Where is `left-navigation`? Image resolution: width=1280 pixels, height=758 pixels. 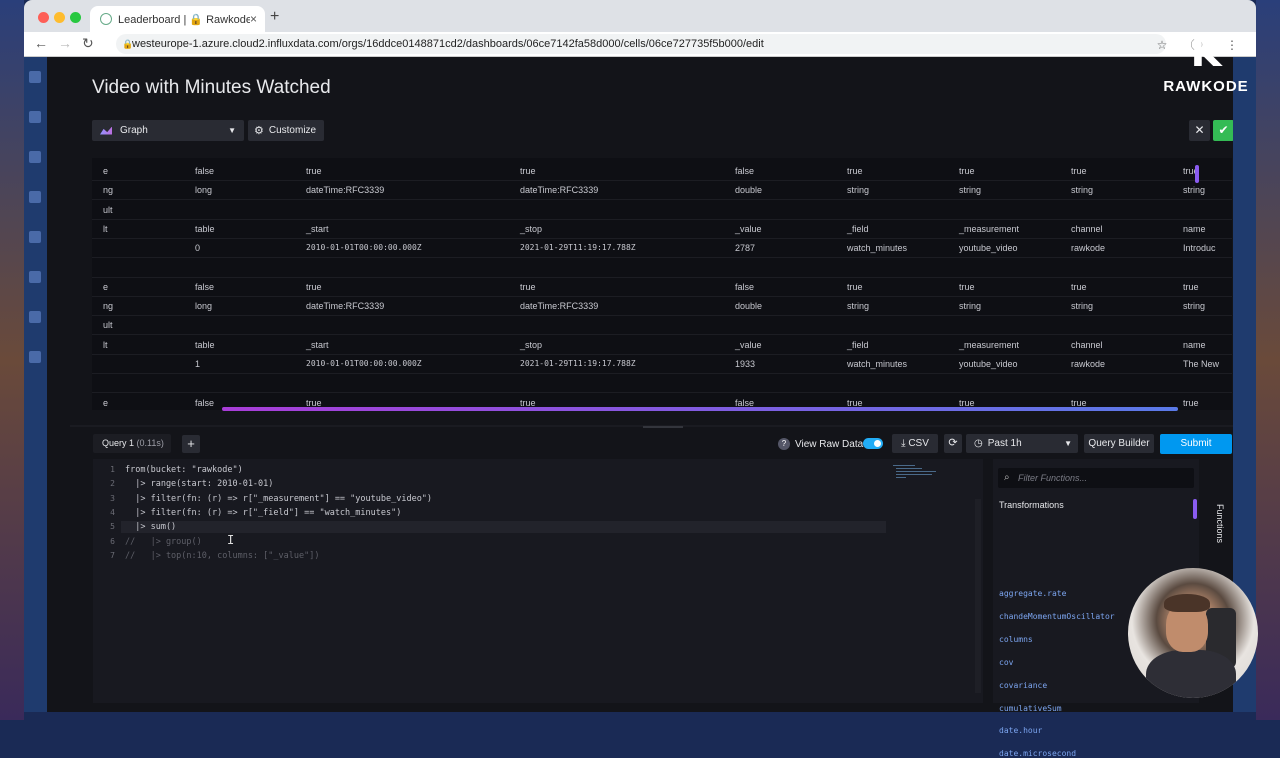 left-navigation is located at coordinates (35, 384).